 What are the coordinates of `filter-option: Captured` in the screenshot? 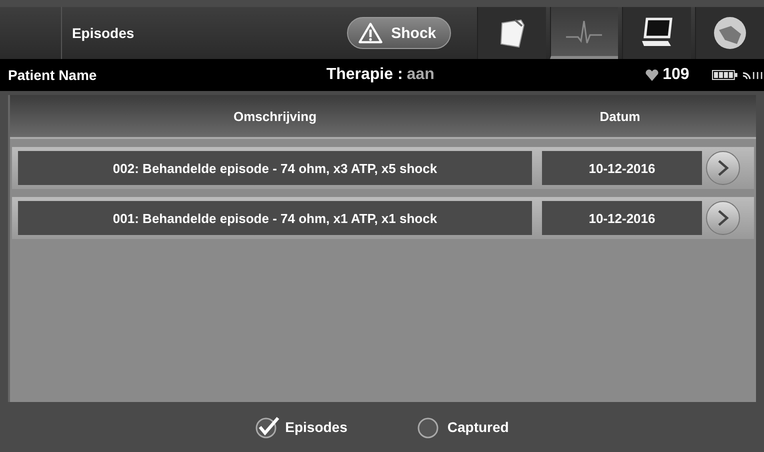 It's located at (463, 427).